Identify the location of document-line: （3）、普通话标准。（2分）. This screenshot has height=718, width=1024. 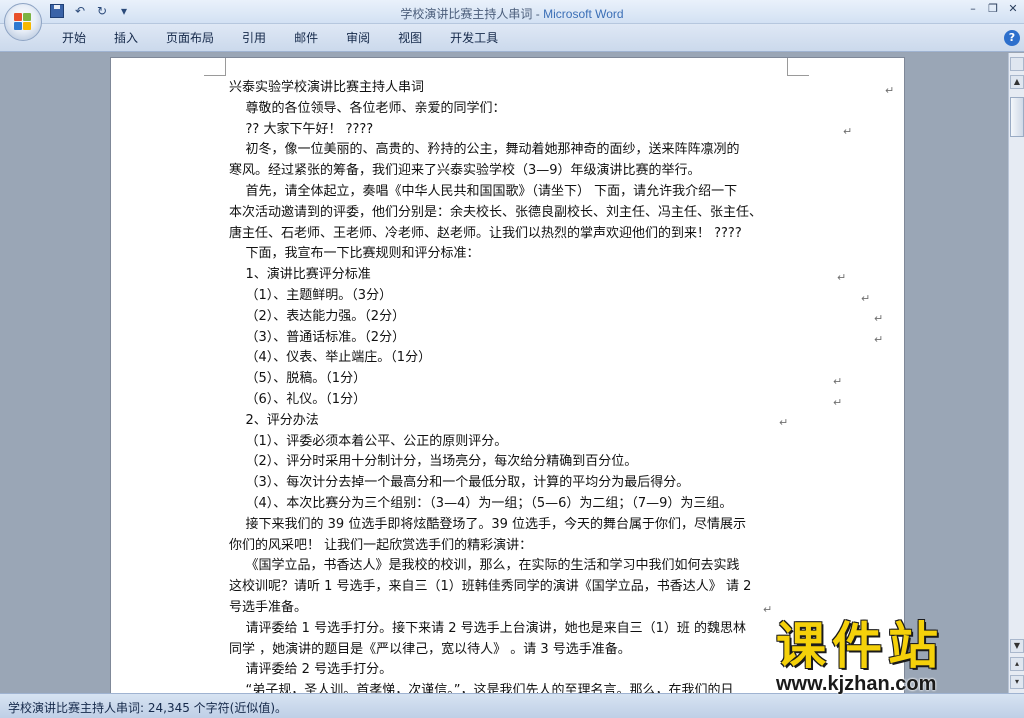
(317, 337).